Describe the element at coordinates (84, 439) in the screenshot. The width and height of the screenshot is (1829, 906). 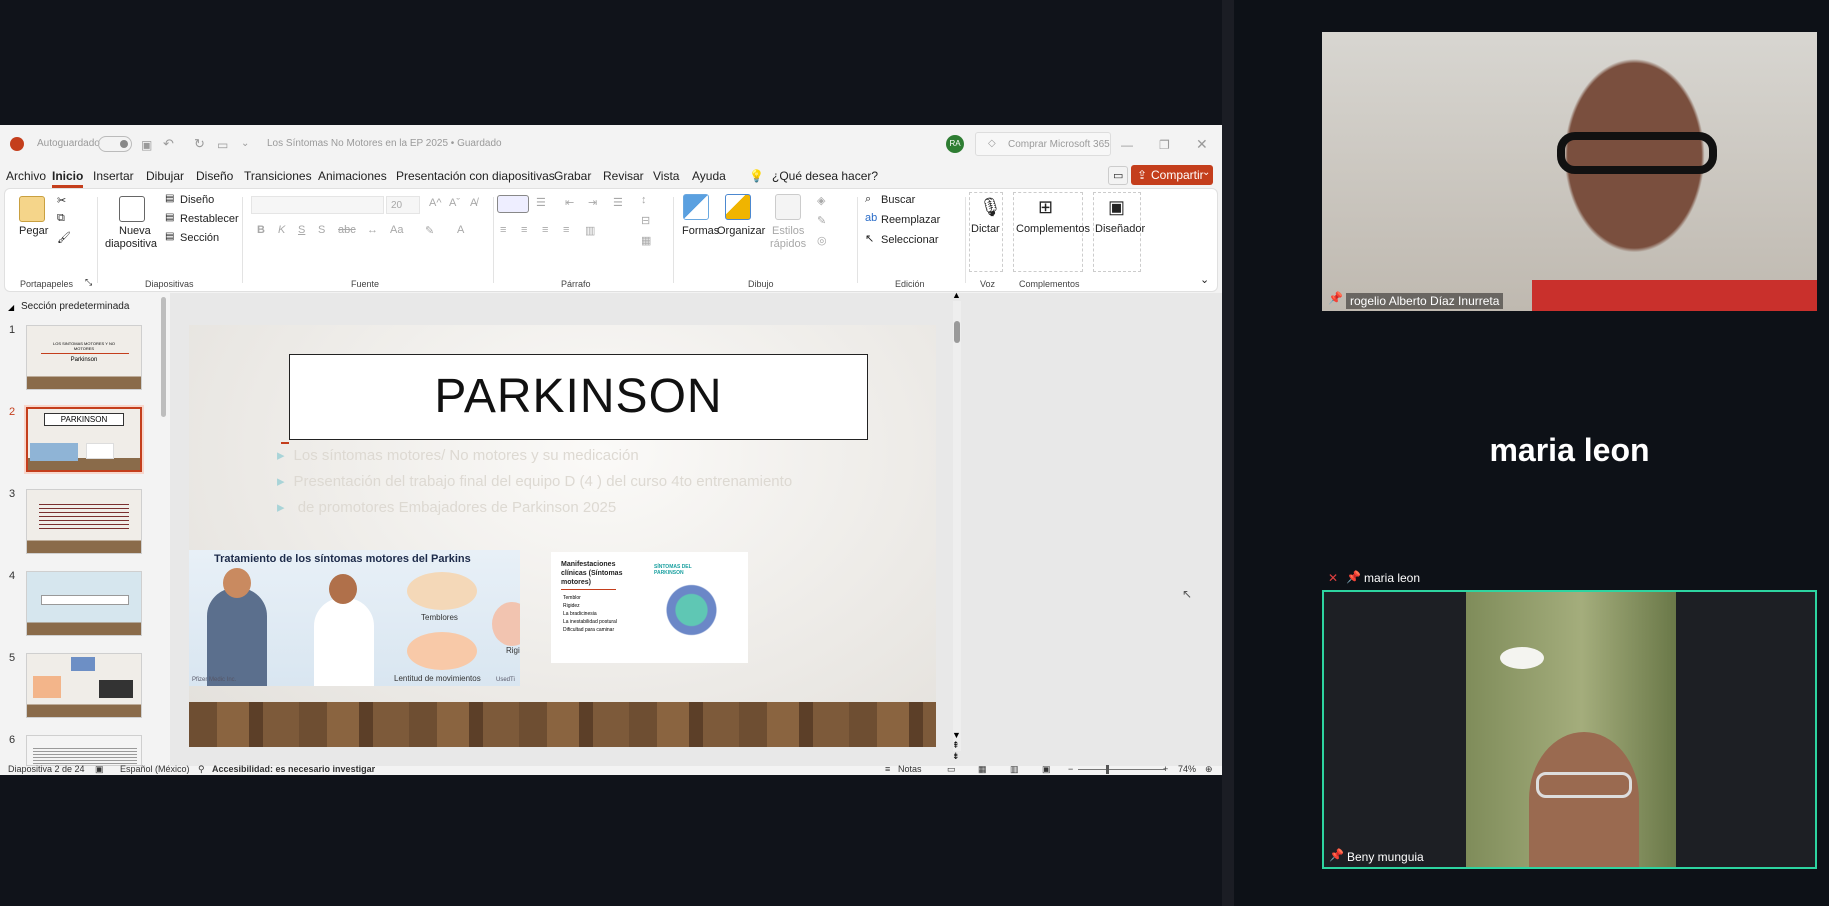
I see `slide-thumbnail-2: PARKINSON` at that location.